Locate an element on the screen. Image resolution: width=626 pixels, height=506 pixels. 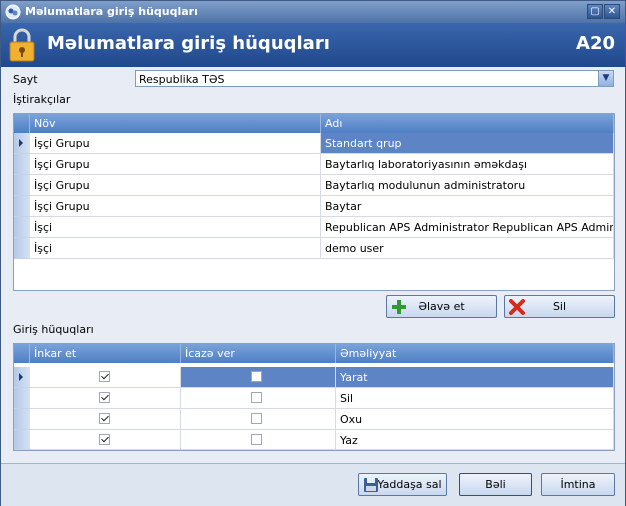
title-bar: Məlumatlara giriş hüquqları ▢ ✕ is located at coordinates (313, 12).